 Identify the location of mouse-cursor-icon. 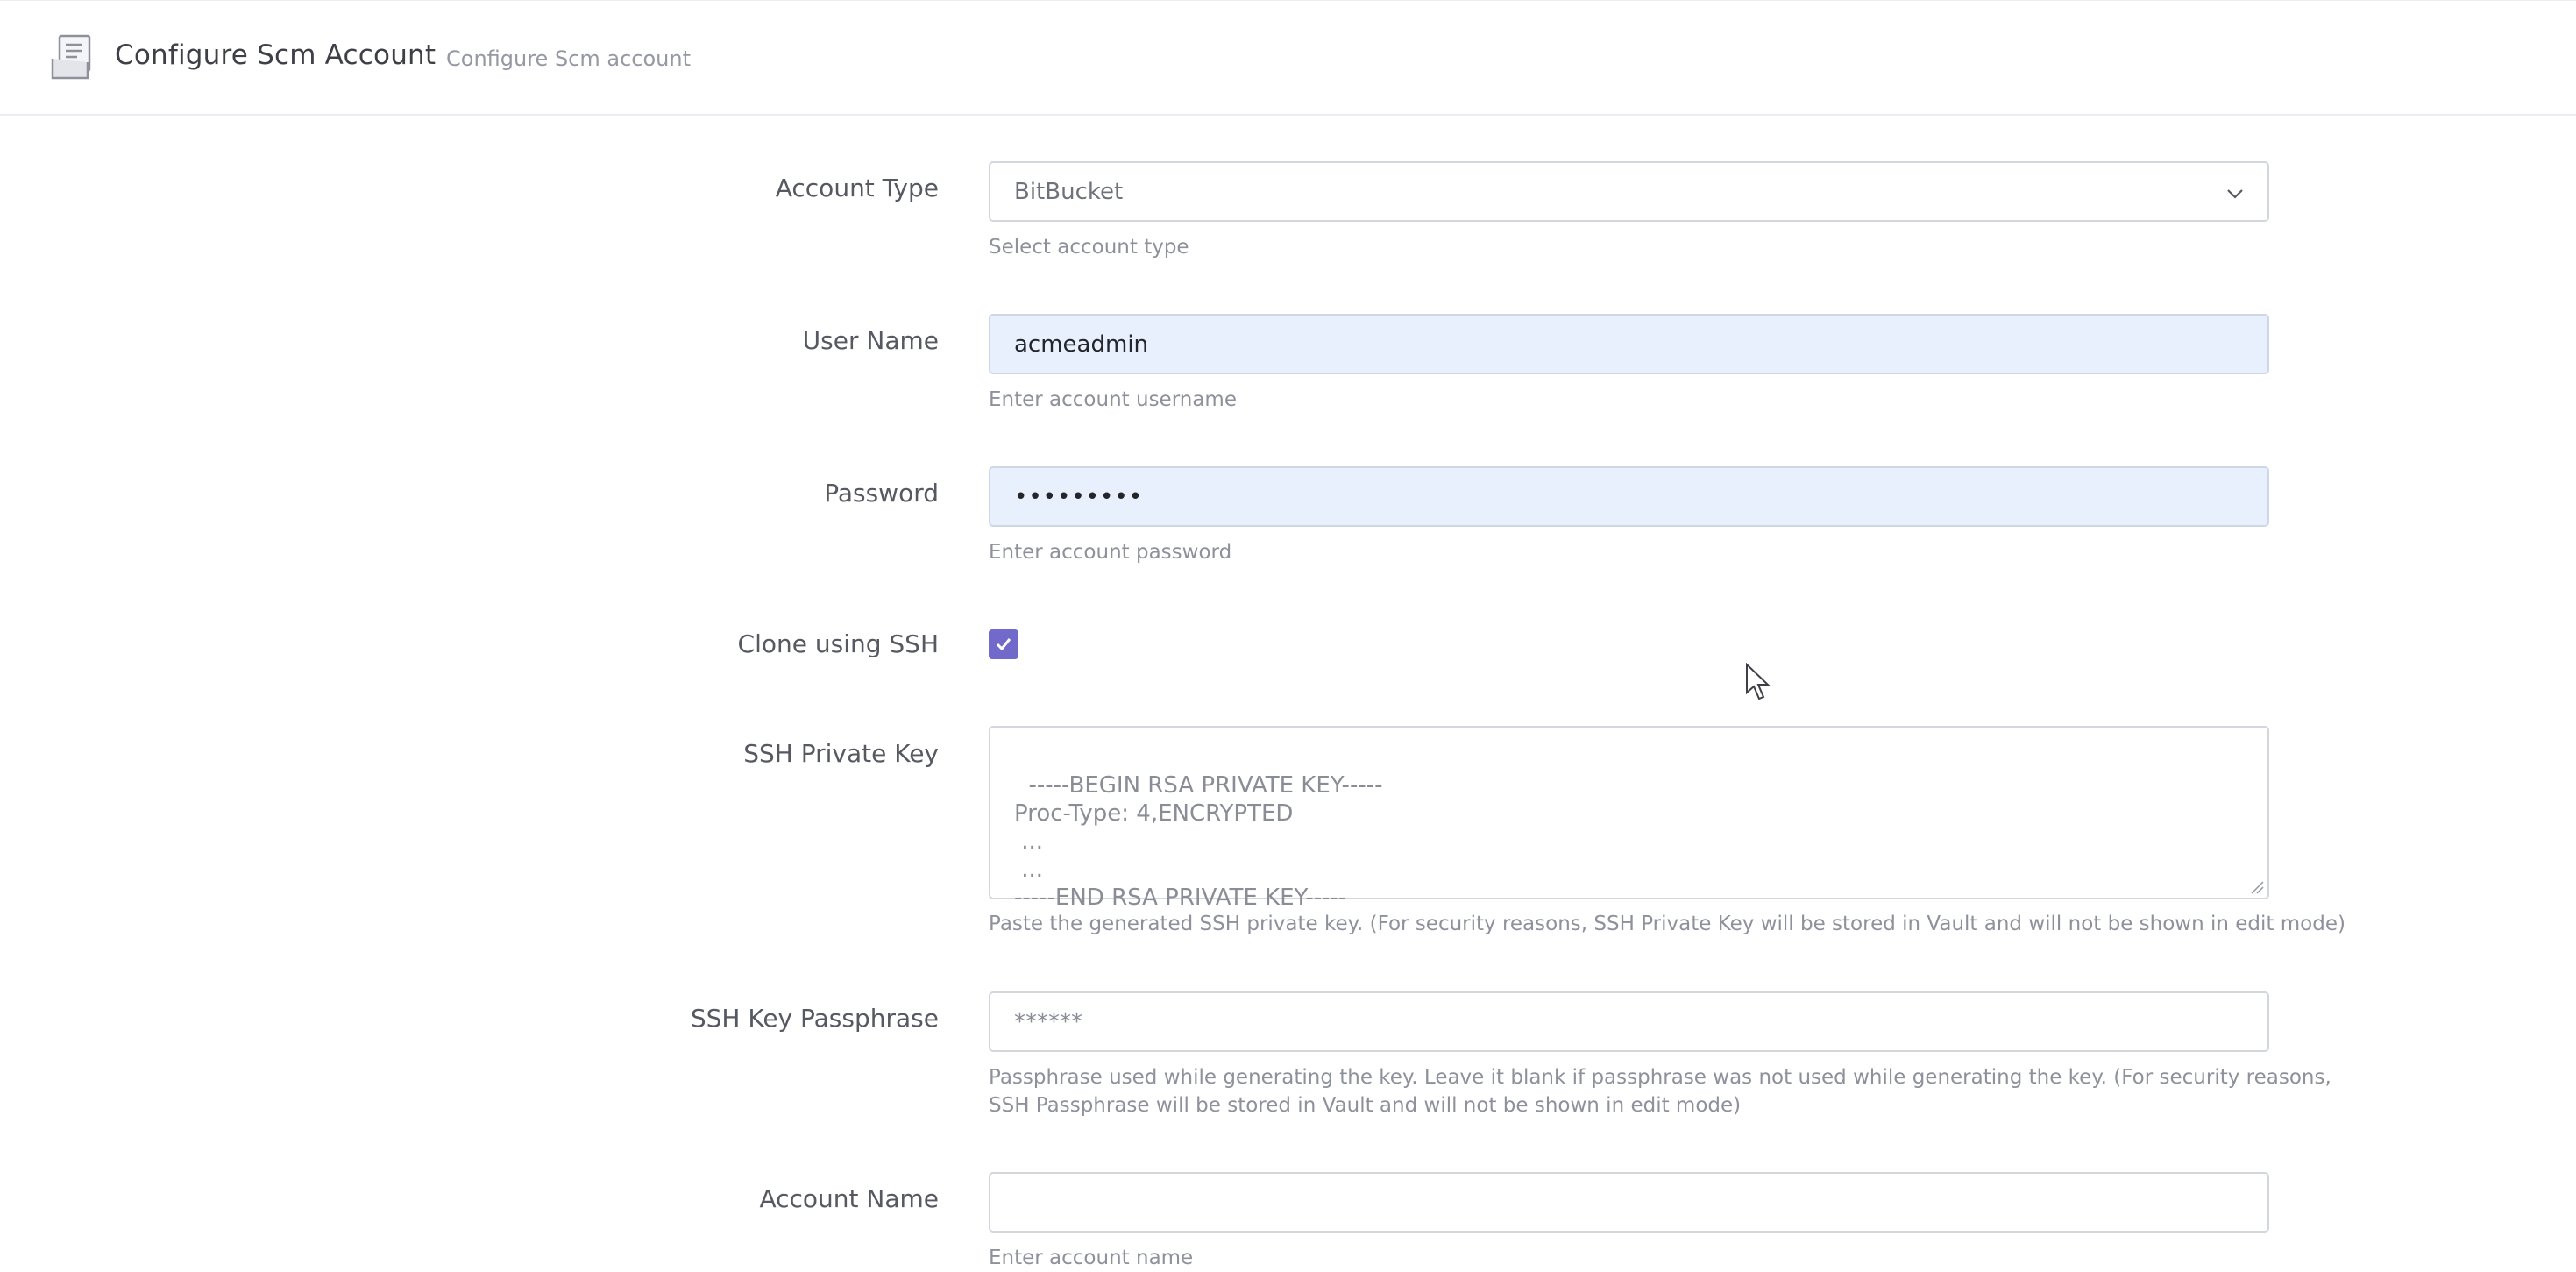
(1758, 682).